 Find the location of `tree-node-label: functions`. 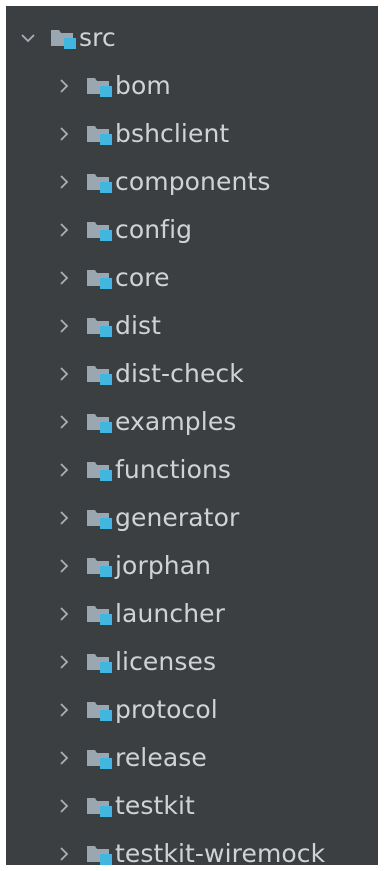

tree-node-label: functions is located at coordinates (173, 469).